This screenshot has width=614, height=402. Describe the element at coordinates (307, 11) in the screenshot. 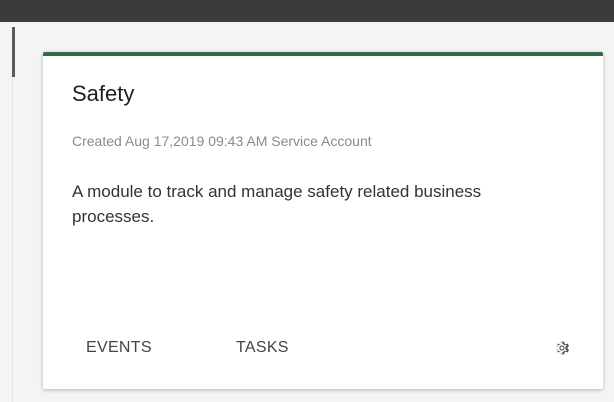

I see `top-bar` at that location.